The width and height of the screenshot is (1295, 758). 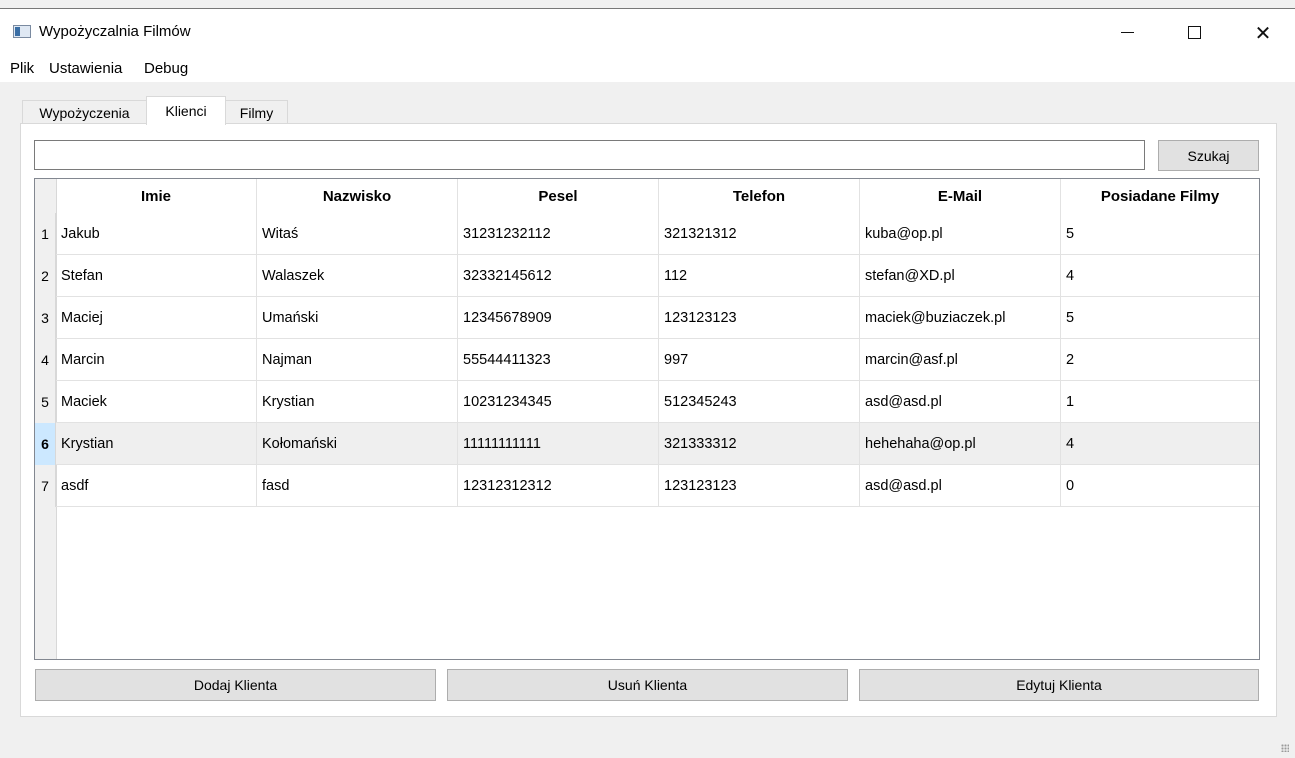 I want to click on table-cell: Kołomański, so click(x=357, y=443).